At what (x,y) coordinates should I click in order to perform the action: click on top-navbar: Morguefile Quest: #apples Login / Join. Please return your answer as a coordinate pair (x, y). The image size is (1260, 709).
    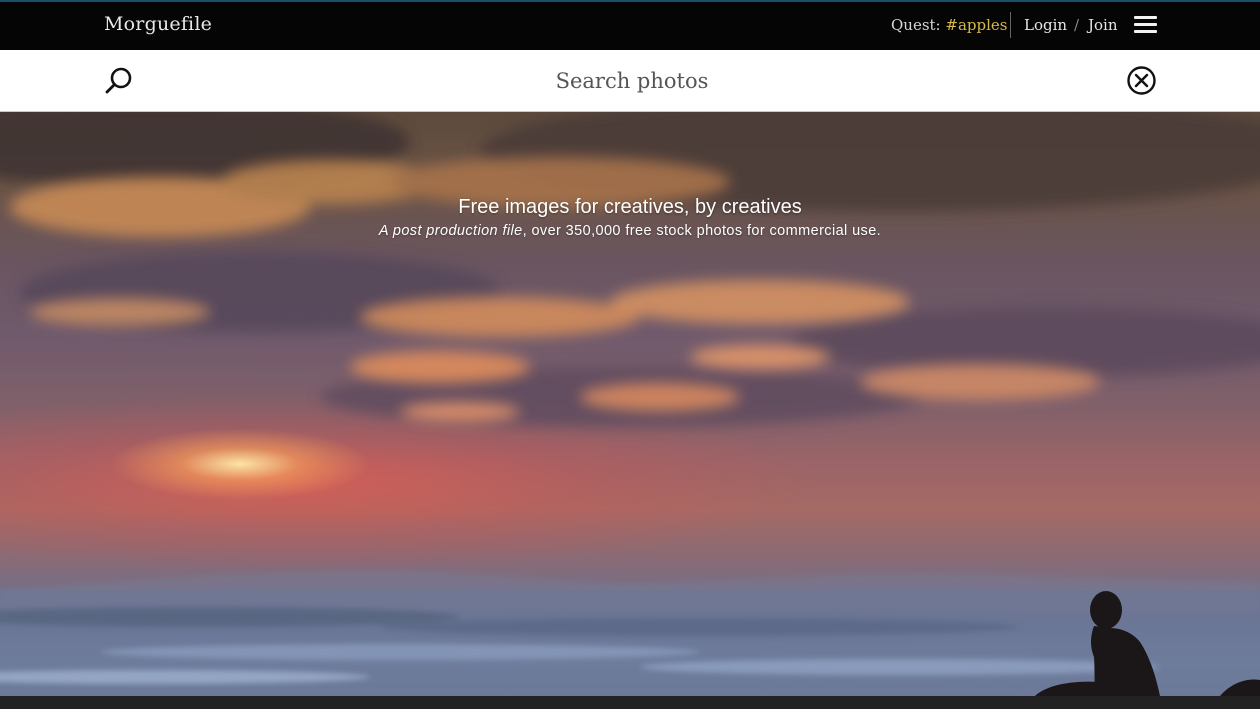
    Looking at the image, I should click on (630, 25).